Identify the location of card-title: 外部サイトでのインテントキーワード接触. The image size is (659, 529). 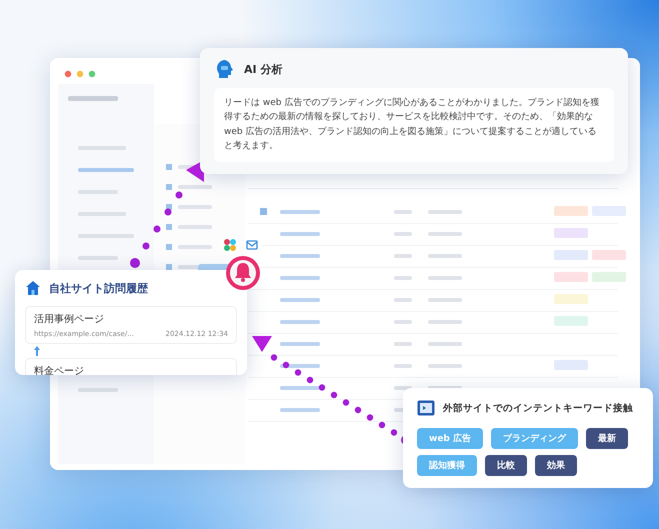
(538, 408).